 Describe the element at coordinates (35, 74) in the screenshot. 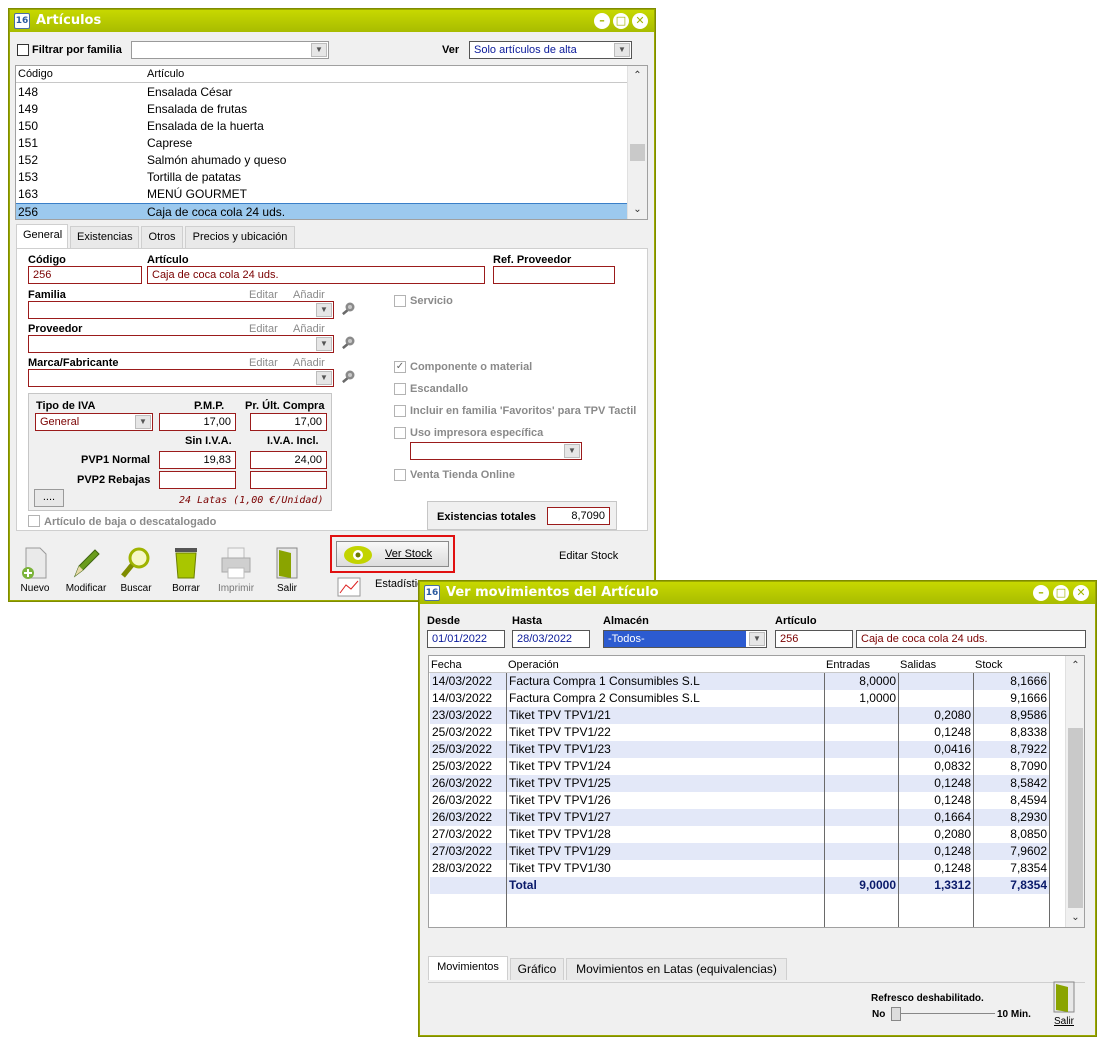

I see `col-header-codigo: Código` at that location.